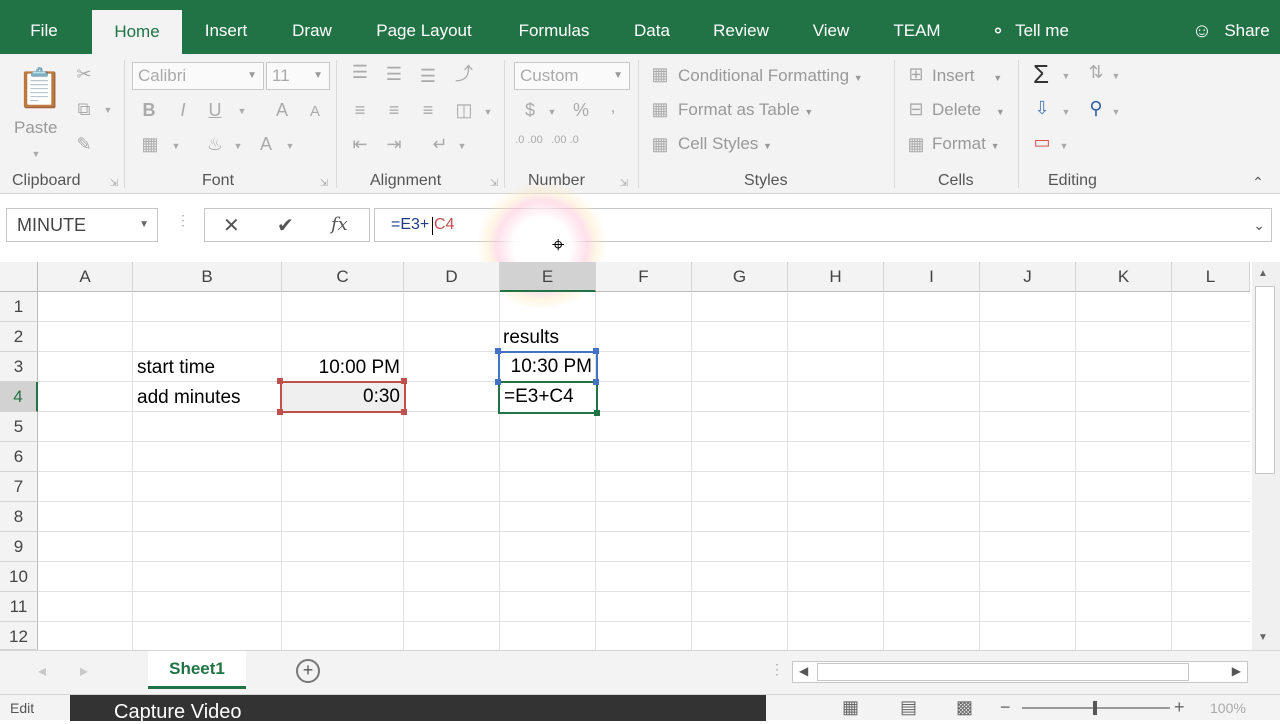 The height and width of the screenshot is (724, 1280). Describe the element at coordinates (36, 154) in the screenshot. I see `paste-dropdown-icon: ▼` at that location.